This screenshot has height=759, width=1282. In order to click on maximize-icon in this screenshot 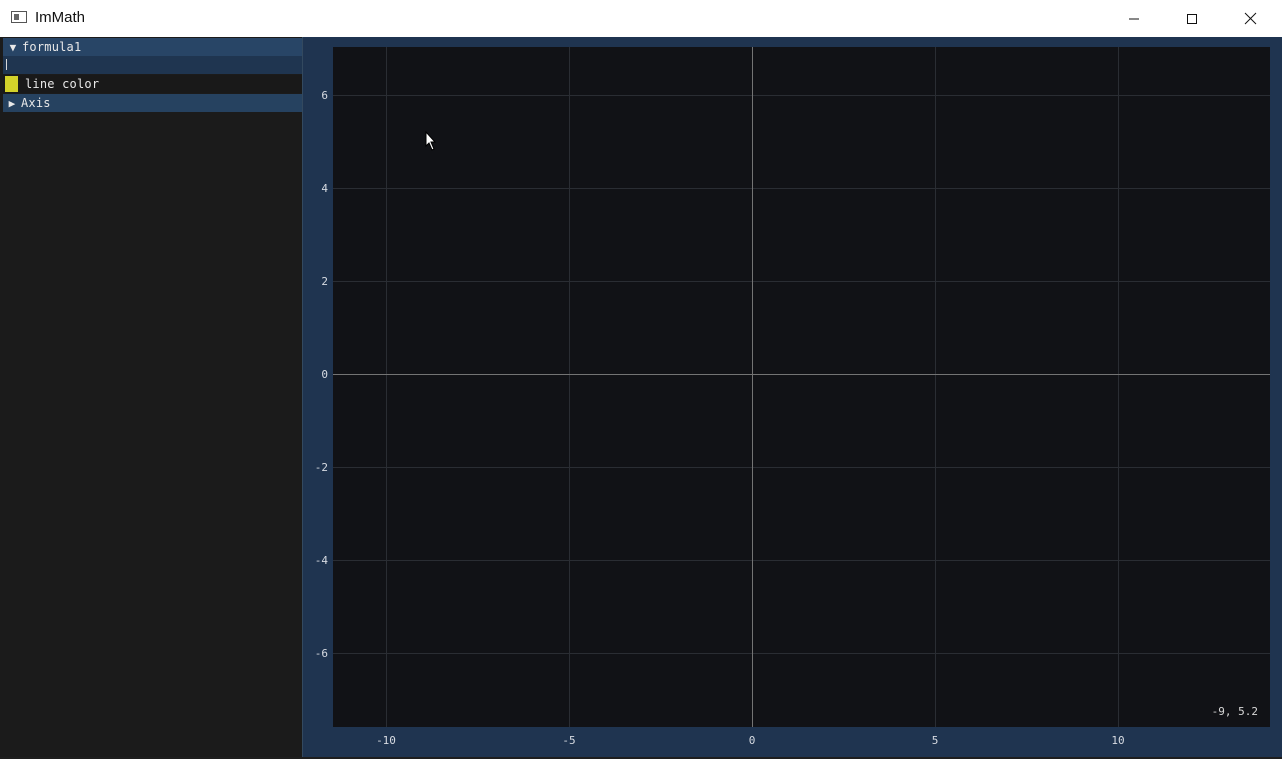, I will do `click(1192, 18)`.